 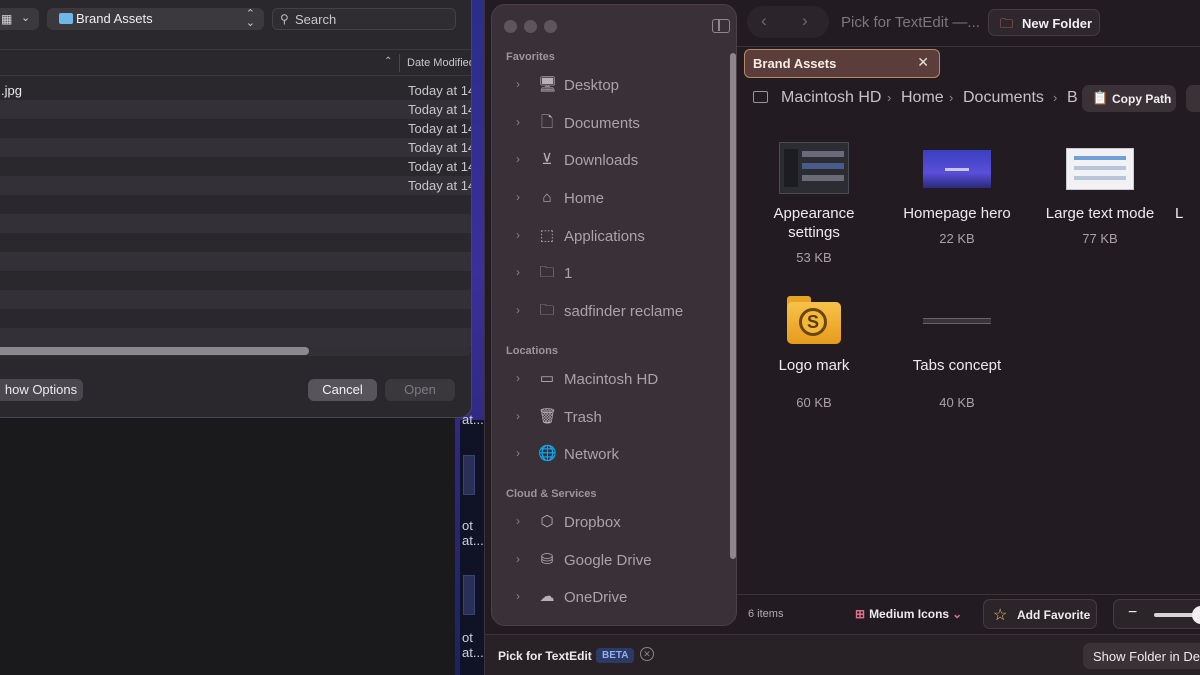 What do you see at coordinates (154, 351) in the screenshot?
I see `scrollbar-thumb` at bounding box center [154, 351].